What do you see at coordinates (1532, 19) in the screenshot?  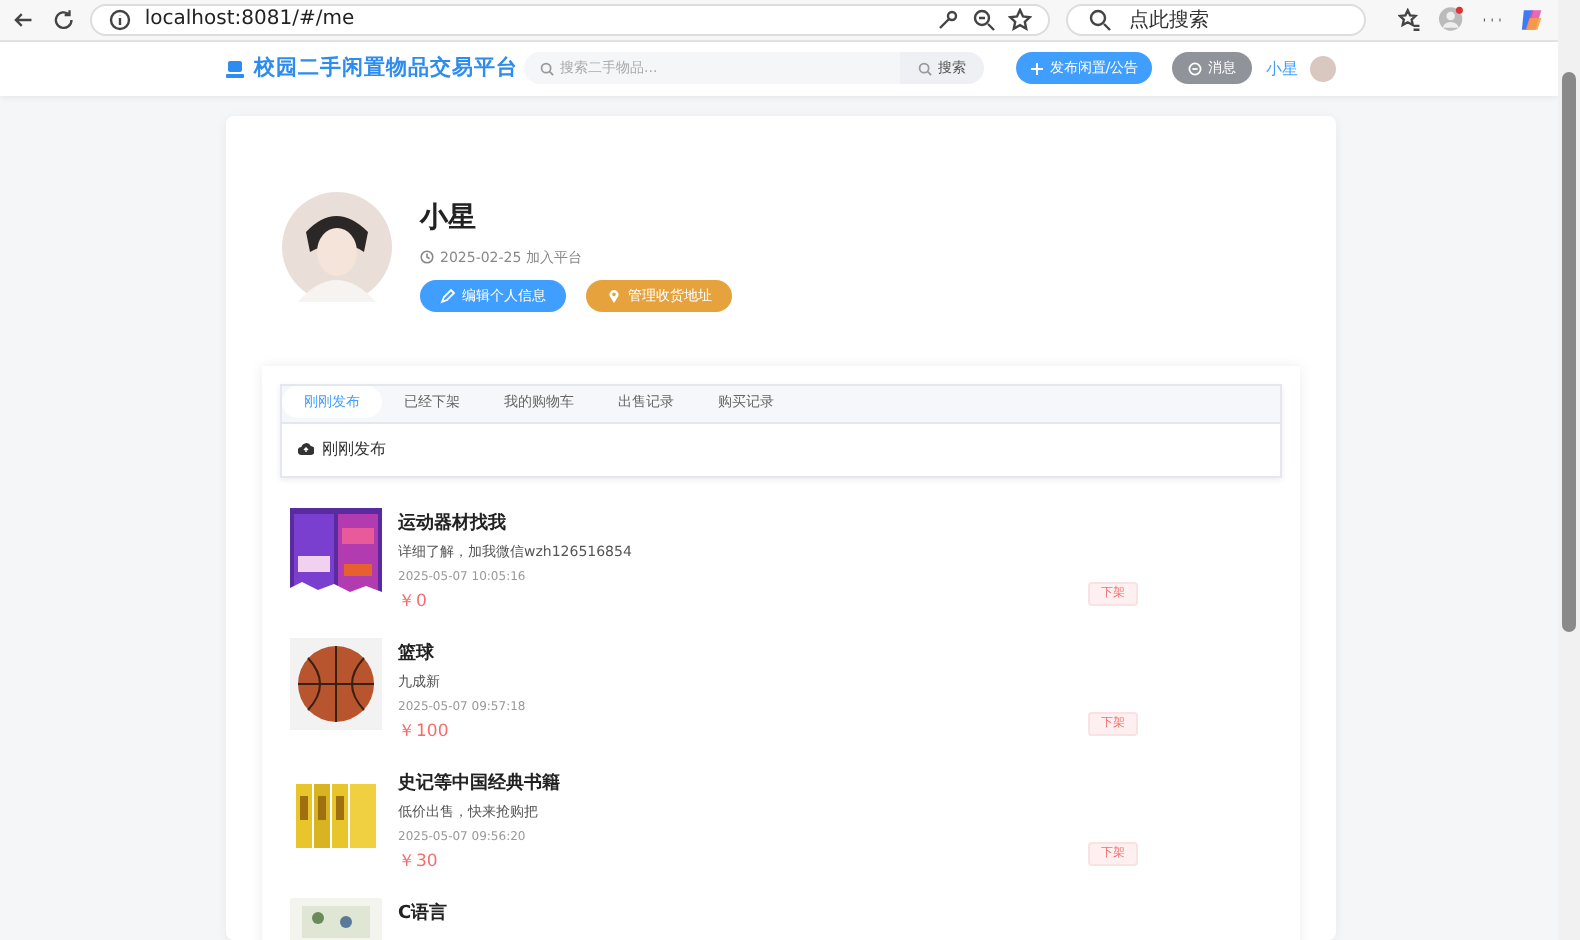 I see `copilot-icon` at bounding box center [1532, 19].